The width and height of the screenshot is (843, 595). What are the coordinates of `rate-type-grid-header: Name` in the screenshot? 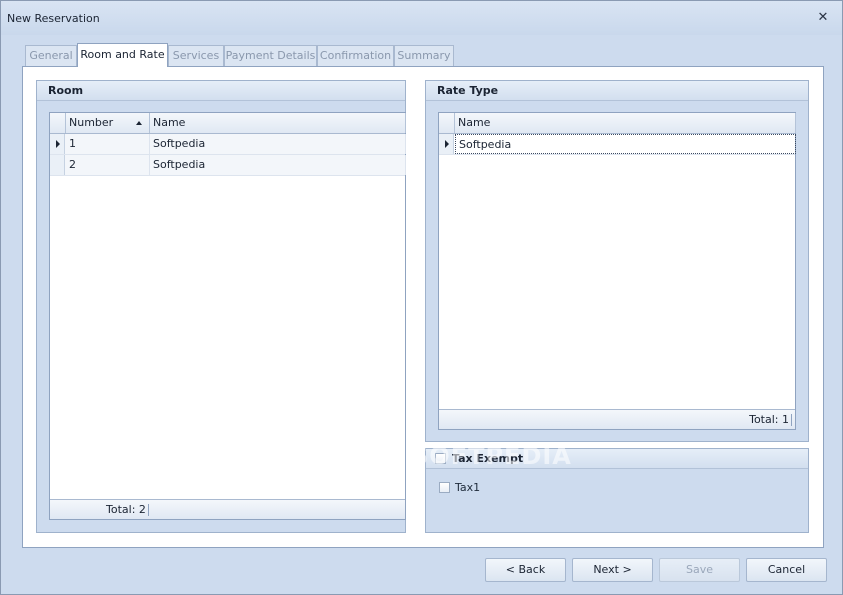 It's located at (617, 123).